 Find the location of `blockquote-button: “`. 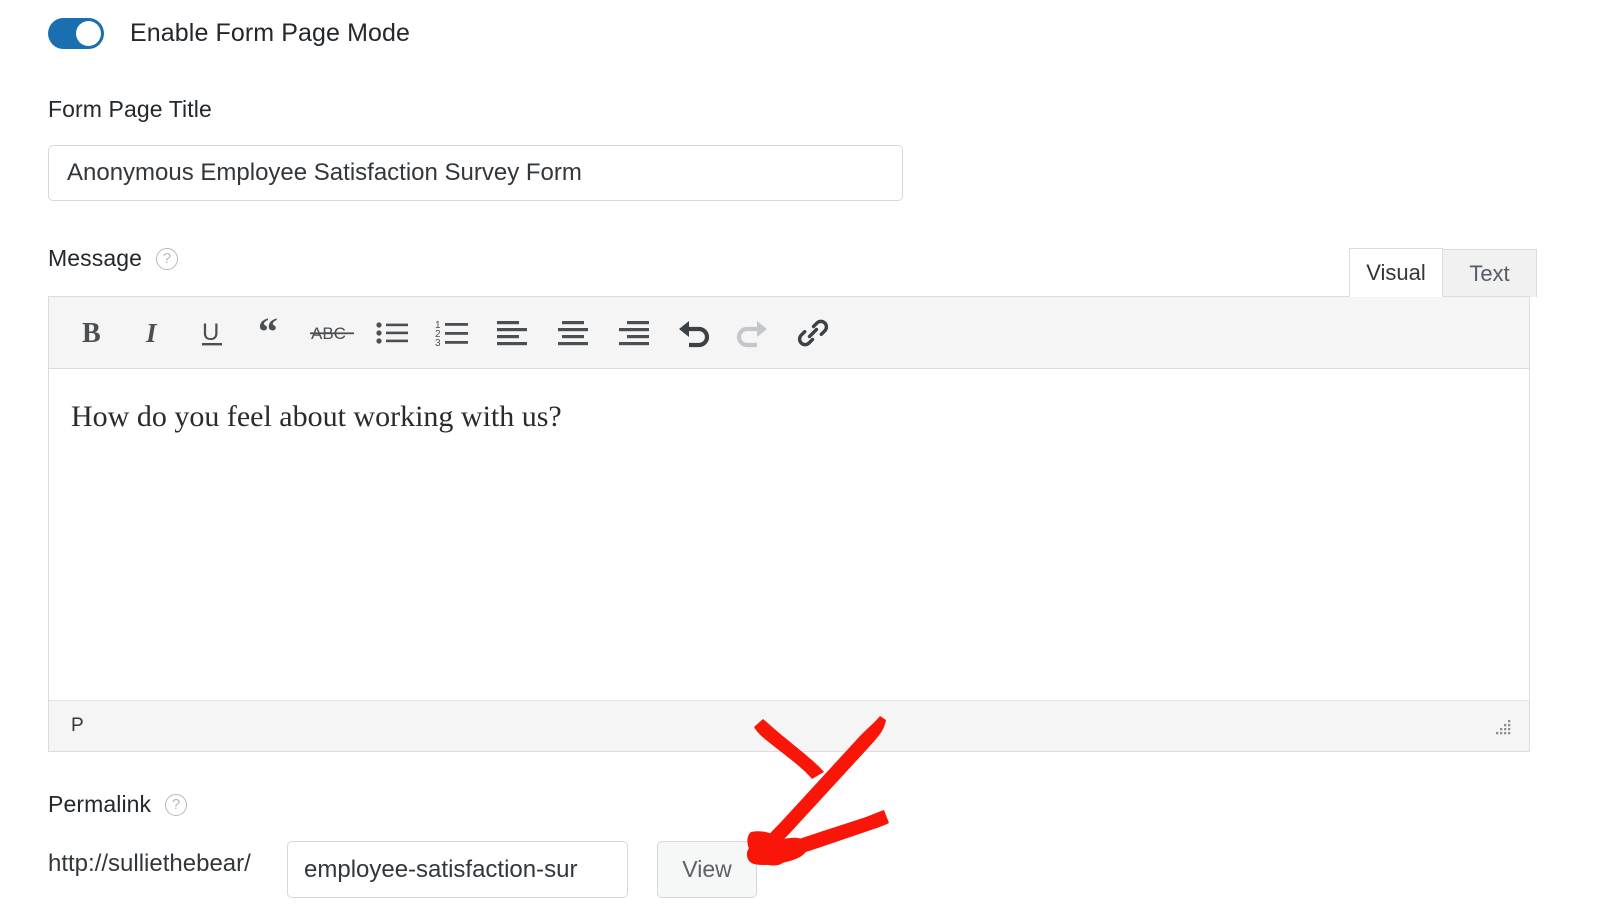

blockquote-button: “ is located at coordinates (273, 333).